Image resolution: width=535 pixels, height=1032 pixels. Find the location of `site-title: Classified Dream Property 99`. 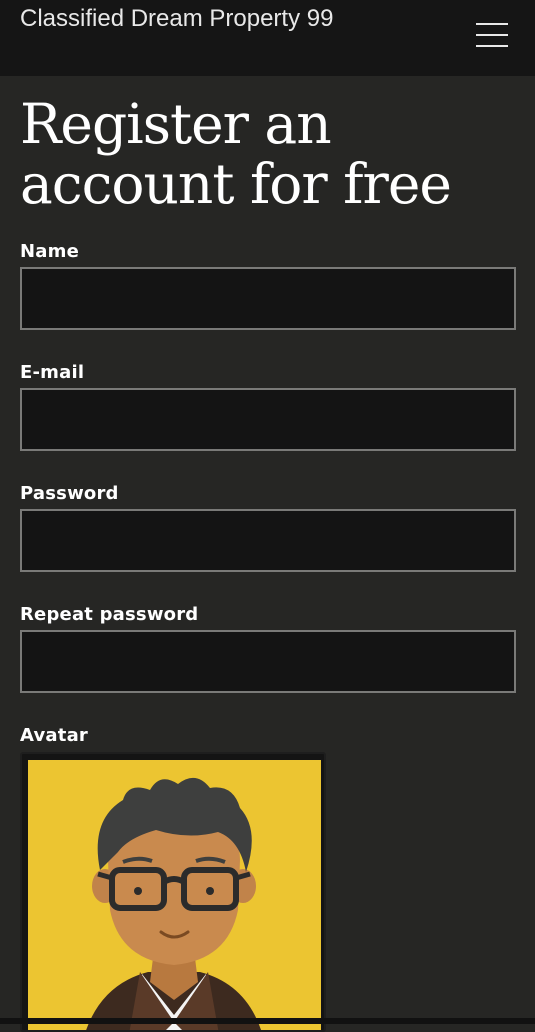

site-title: Classified Dream Property 99 is located at coordinates (176, 19).